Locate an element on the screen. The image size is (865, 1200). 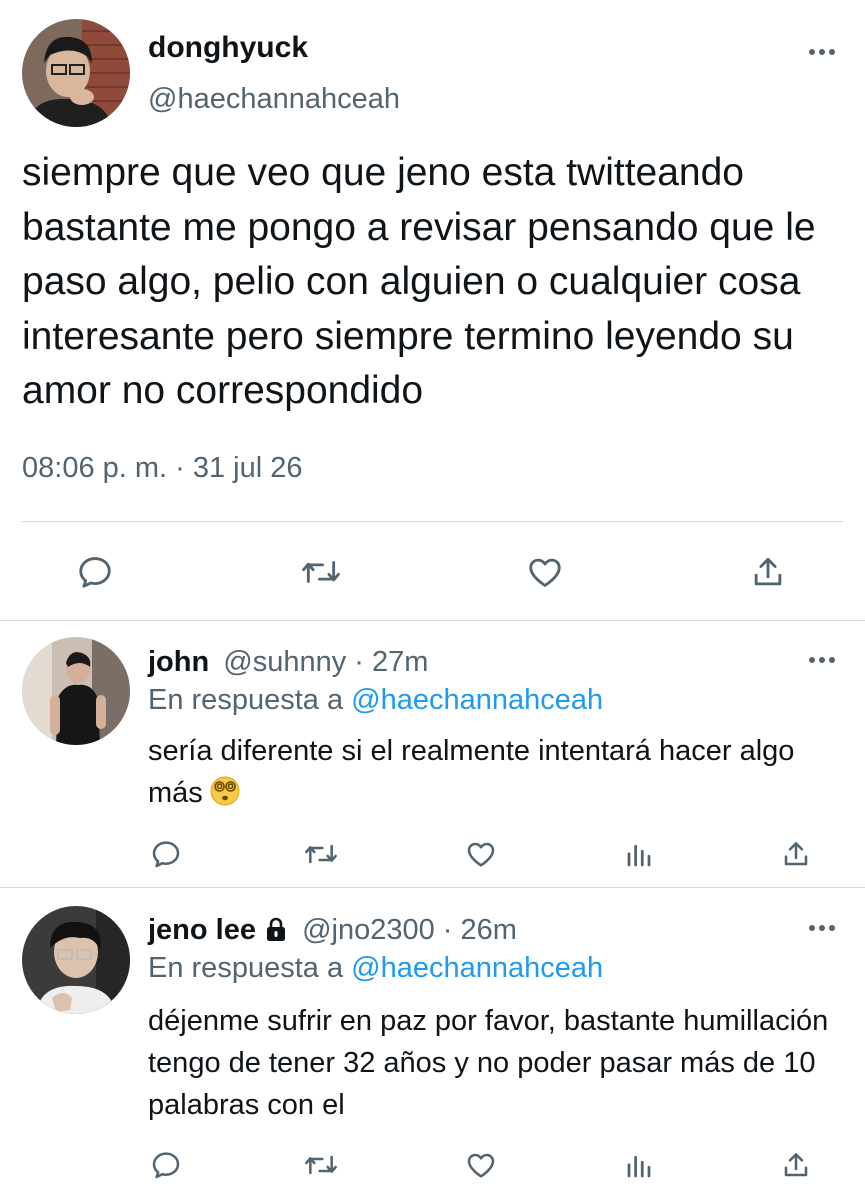
author-name: john is located at coordinates (178, 662).